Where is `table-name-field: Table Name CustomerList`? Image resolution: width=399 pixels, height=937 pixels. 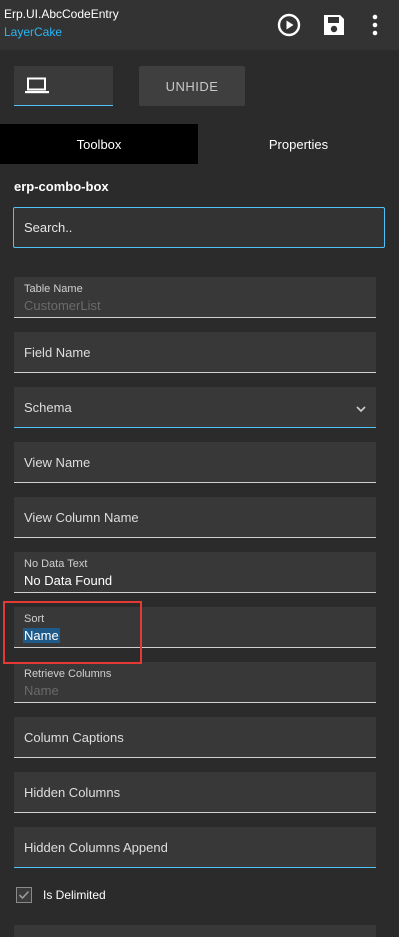
table-name-field: Table Name CustomerList is located at coordinates (195, 297).